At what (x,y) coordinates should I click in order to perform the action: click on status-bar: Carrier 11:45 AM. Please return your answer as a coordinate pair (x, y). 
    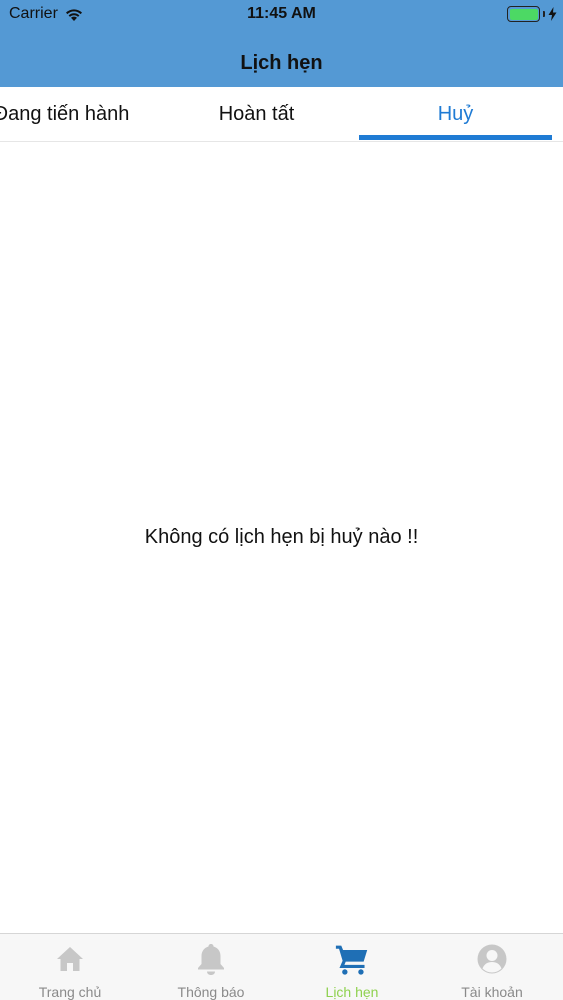
    Looking at the image, I should click on (281, 15).